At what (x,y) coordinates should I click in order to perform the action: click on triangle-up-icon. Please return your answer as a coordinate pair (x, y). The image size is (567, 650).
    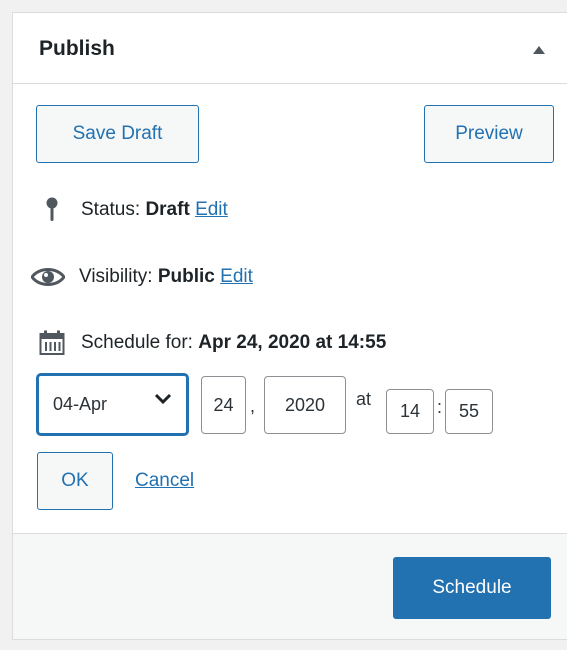
    Looking at the image, I should click on (539, 50).